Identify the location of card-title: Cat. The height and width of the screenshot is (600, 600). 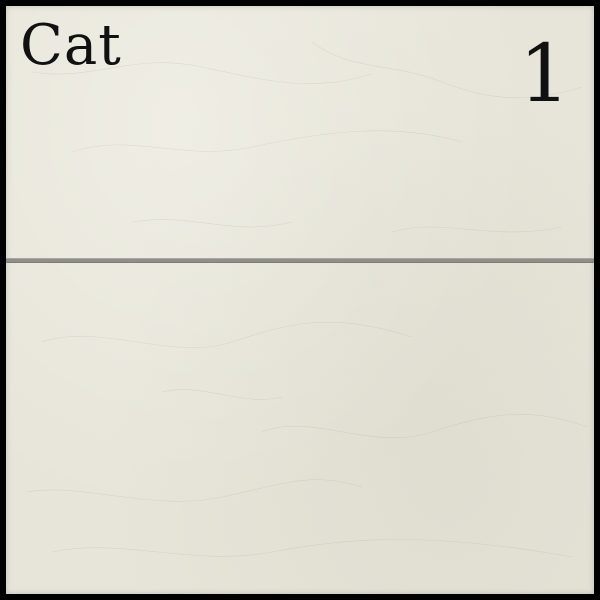
(71, 45).